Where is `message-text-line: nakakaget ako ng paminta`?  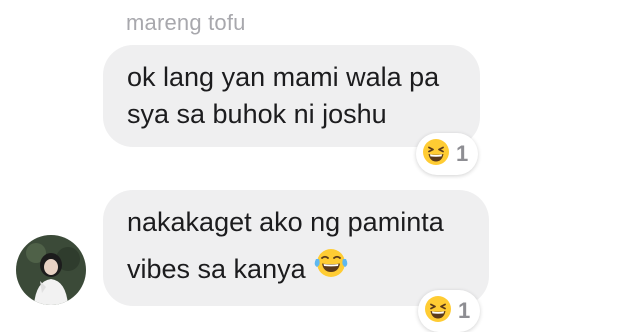 message-text-line: nakakaget ako ng paminta is located at coordinates (285, 222).